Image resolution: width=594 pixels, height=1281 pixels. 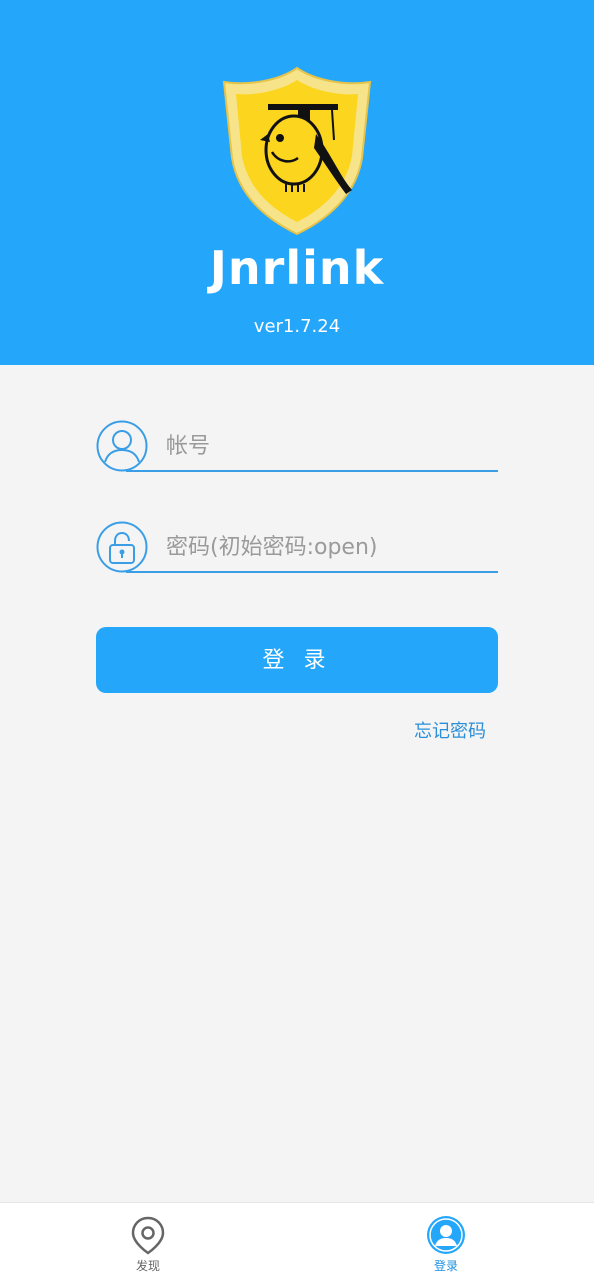 What do you see at coordinates (297, 151) in the screenshot?
I see `shield-bird-logo-icon` at bounding box center [297, 151].